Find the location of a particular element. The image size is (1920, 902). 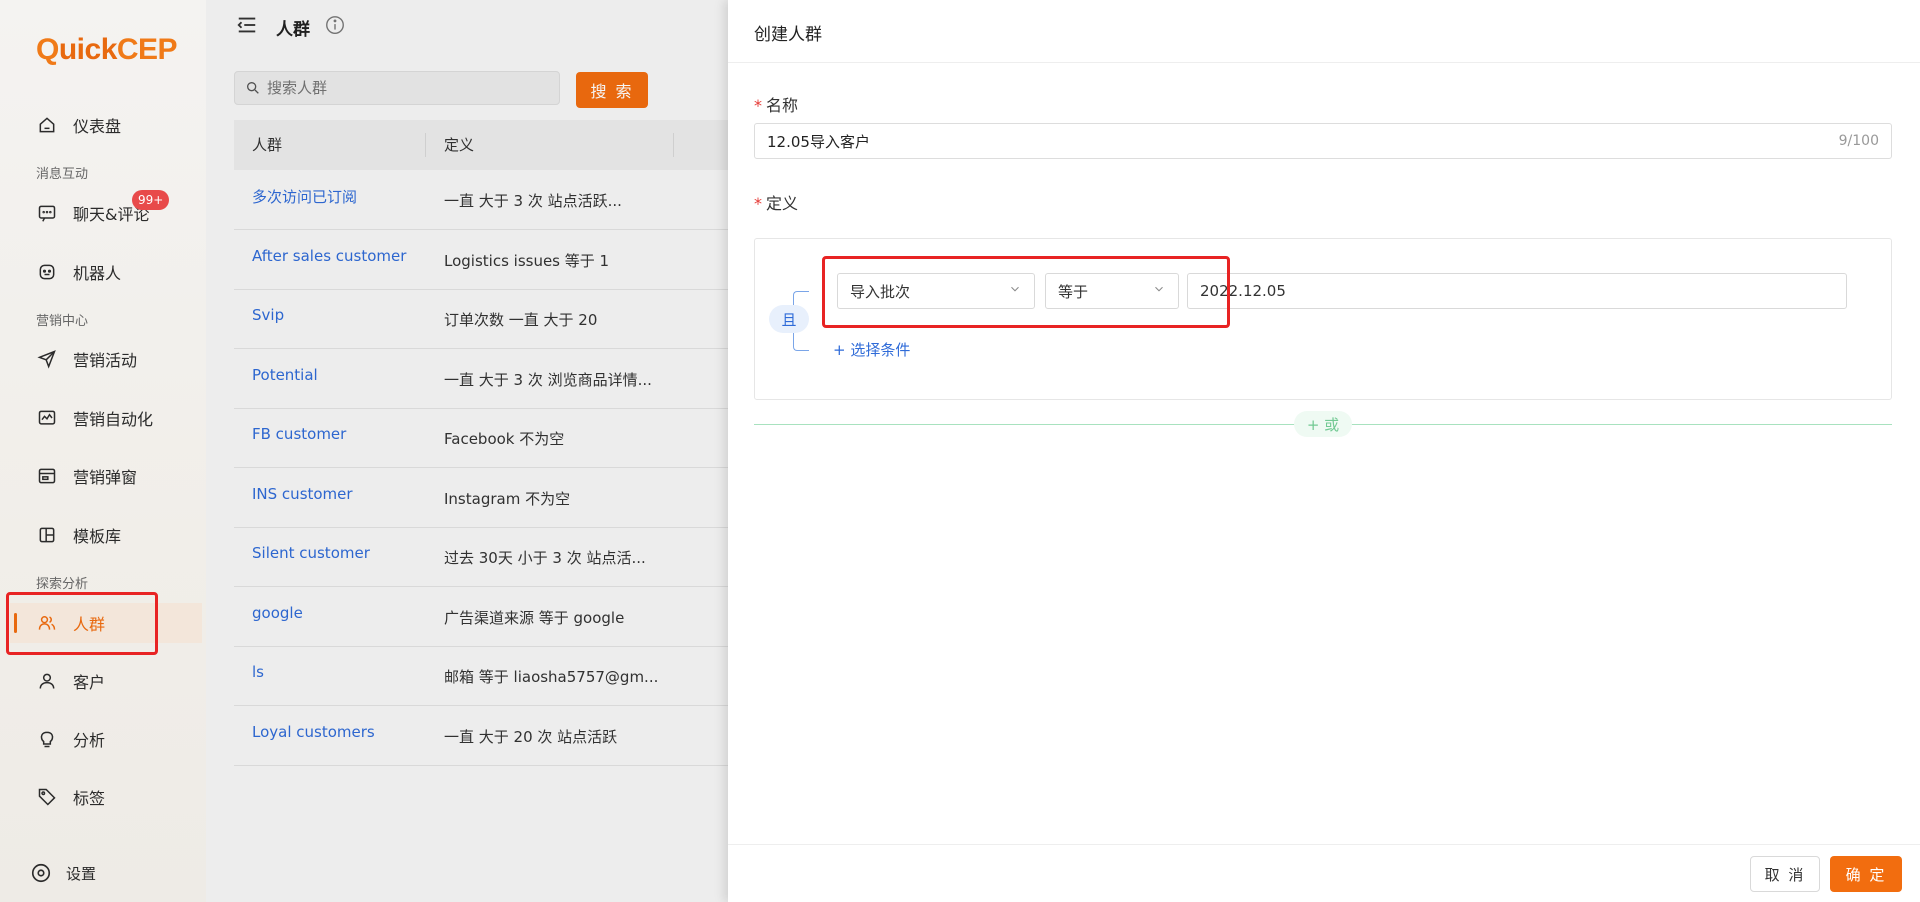

audience-definition: 订单次数 一直 大于 20 is located at coordinates (521, 319).